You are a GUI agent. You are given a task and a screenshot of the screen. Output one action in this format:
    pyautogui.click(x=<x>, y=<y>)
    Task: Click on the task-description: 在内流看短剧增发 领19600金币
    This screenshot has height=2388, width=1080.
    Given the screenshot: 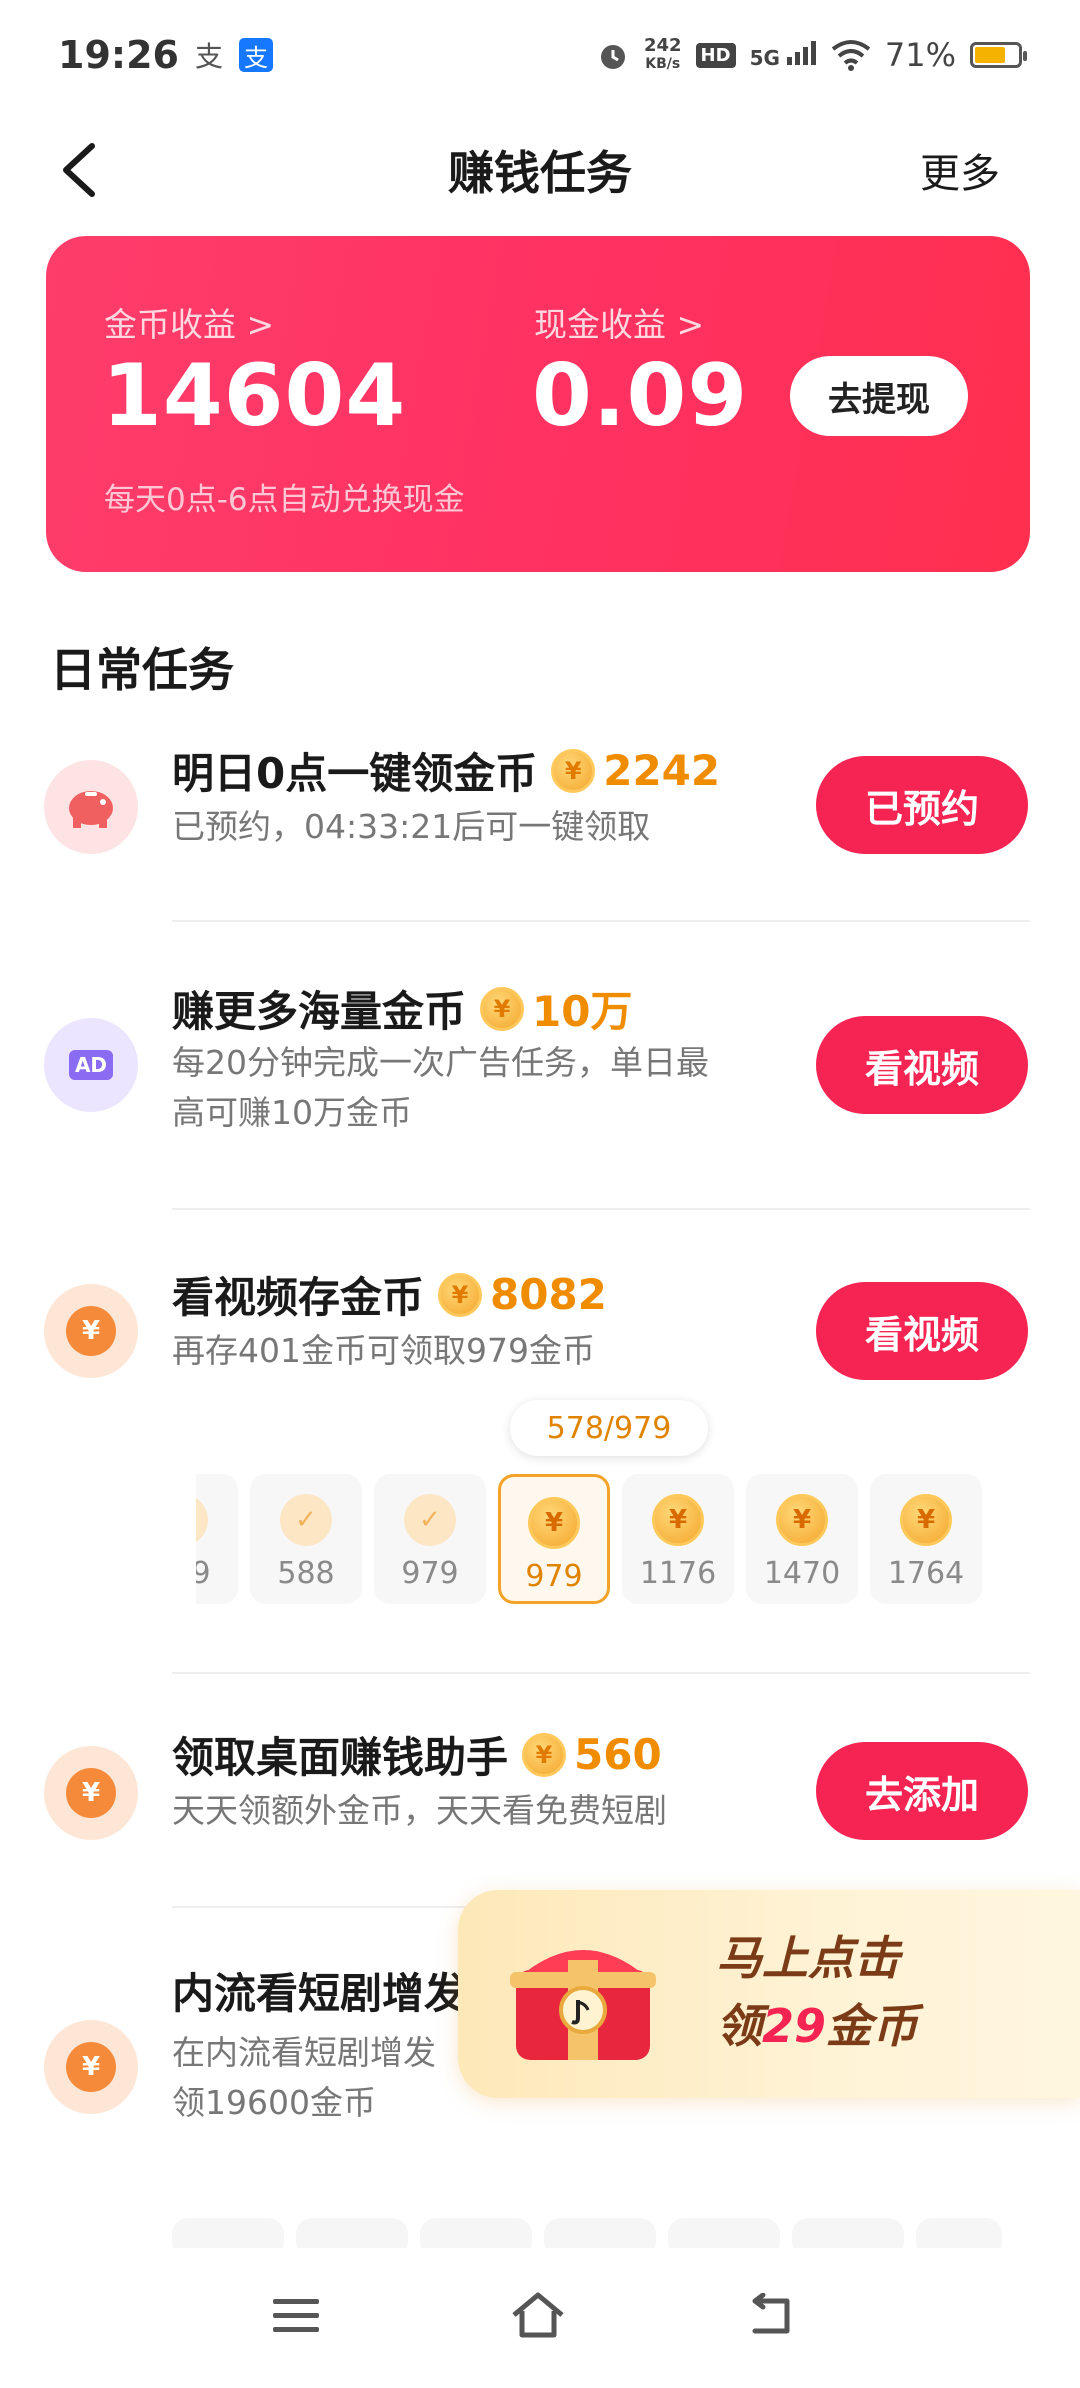 What is the action you would take?
    pyautogui.click(x=304, y=2077)
    